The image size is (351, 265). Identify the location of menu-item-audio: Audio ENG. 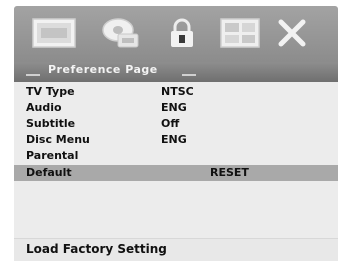
(176, 108).